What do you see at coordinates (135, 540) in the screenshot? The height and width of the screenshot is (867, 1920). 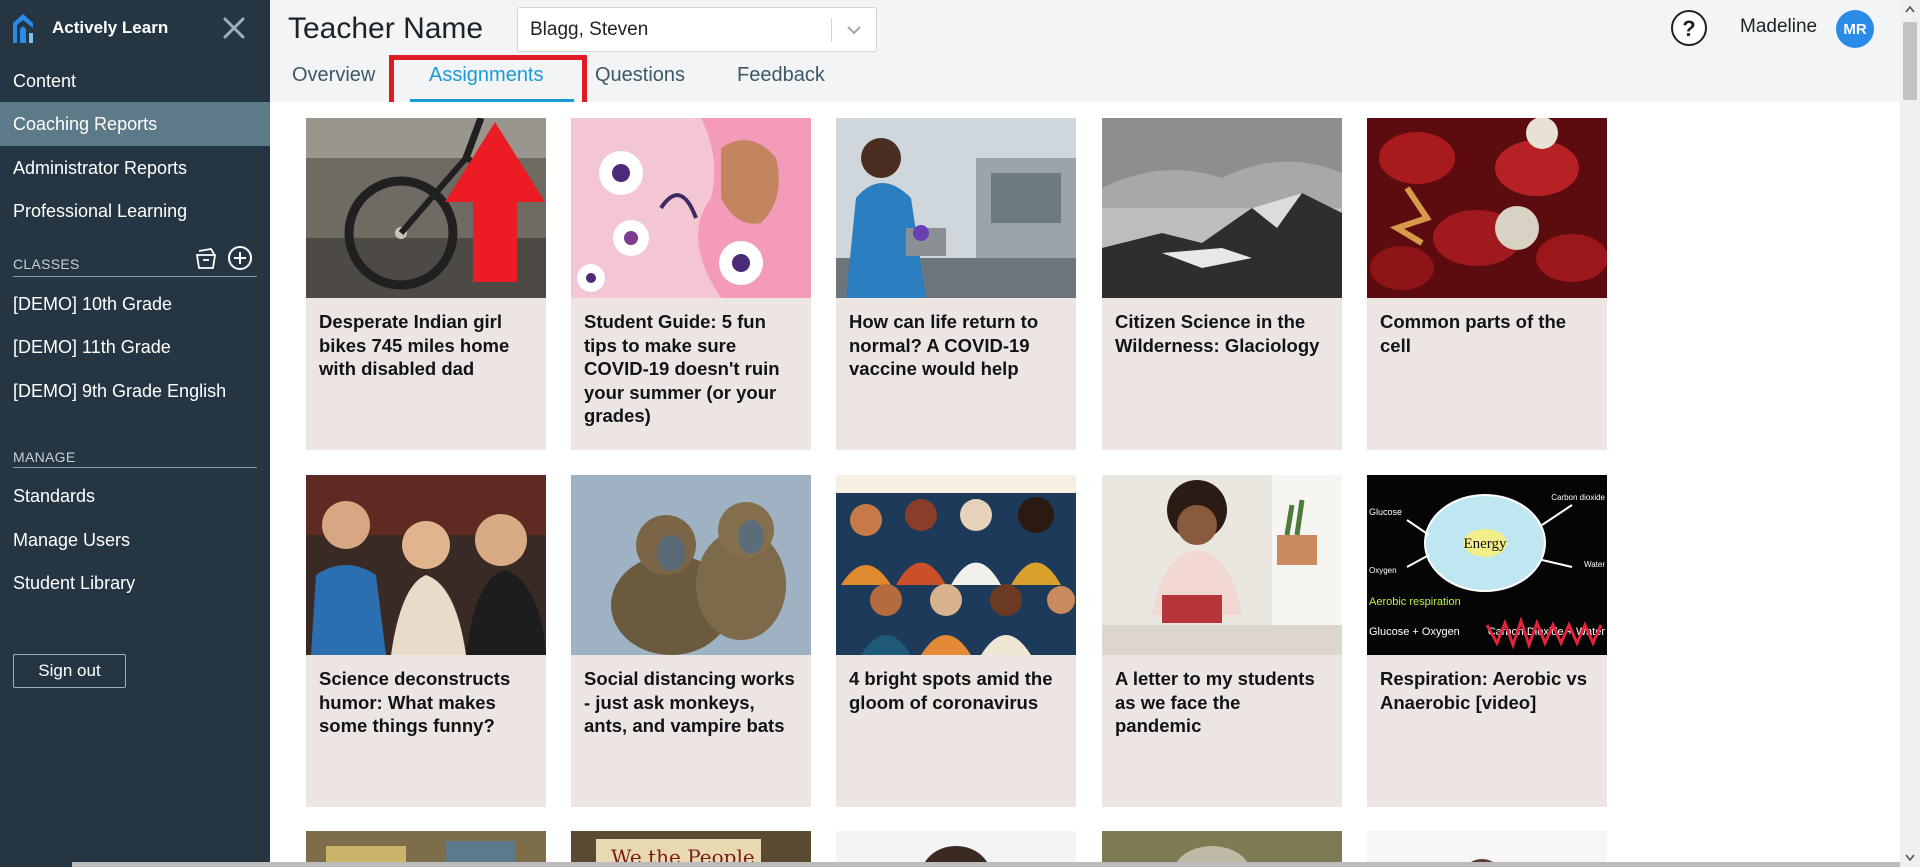 I see `sidebar-item-manage-users: Manage Users` at bounding box center [135, 540].